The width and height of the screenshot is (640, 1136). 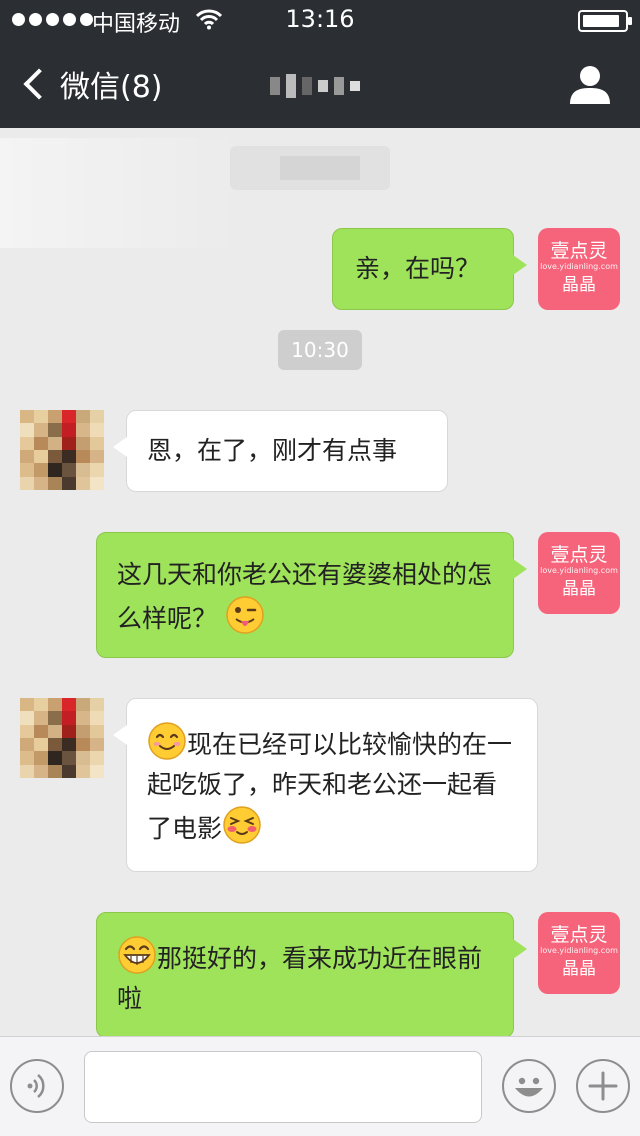 I want to click on voice-button, so click(x=37, y=1086).